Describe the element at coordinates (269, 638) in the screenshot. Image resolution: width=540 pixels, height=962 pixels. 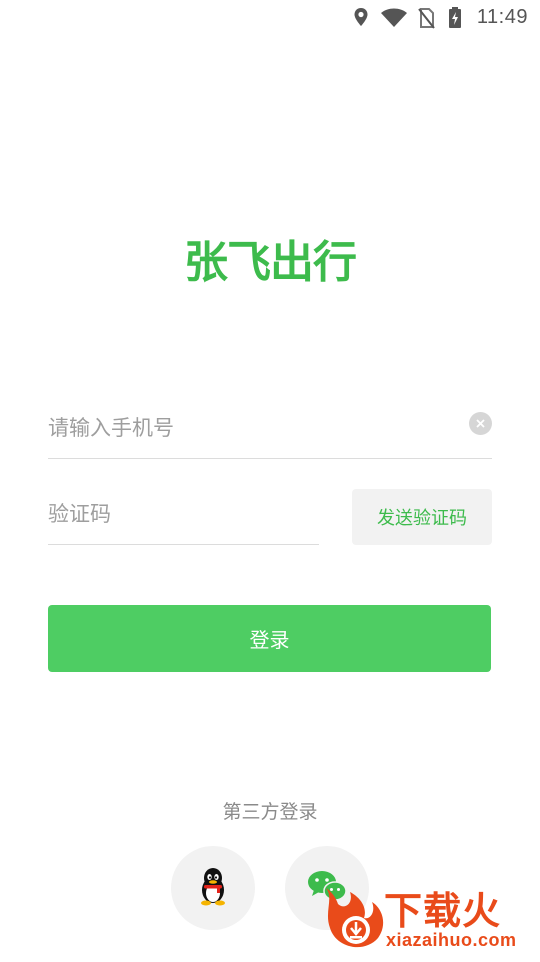
I see `login-button: 登录` at that location.